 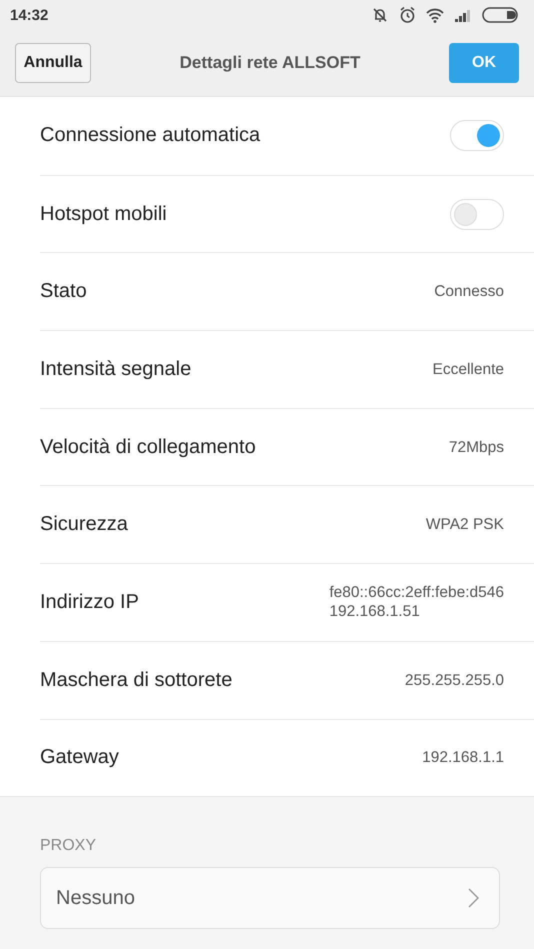 I want to click on setting-label: Velocità di collegamento, so click(x=148, y=447).